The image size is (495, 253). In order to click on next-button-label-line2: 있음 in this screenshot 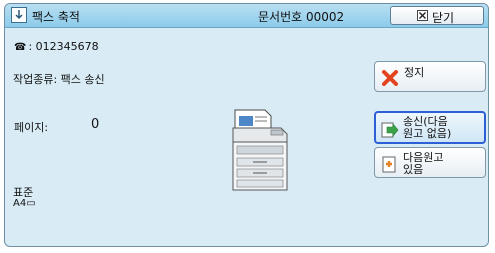, I will do `click(413, 169)`.